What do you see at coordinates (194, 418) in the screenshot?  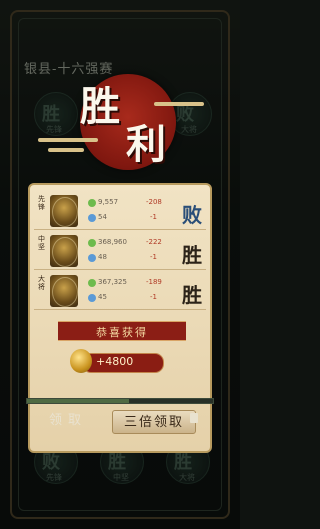 I see `ad-video-icon` at bounding box center [194, 418].